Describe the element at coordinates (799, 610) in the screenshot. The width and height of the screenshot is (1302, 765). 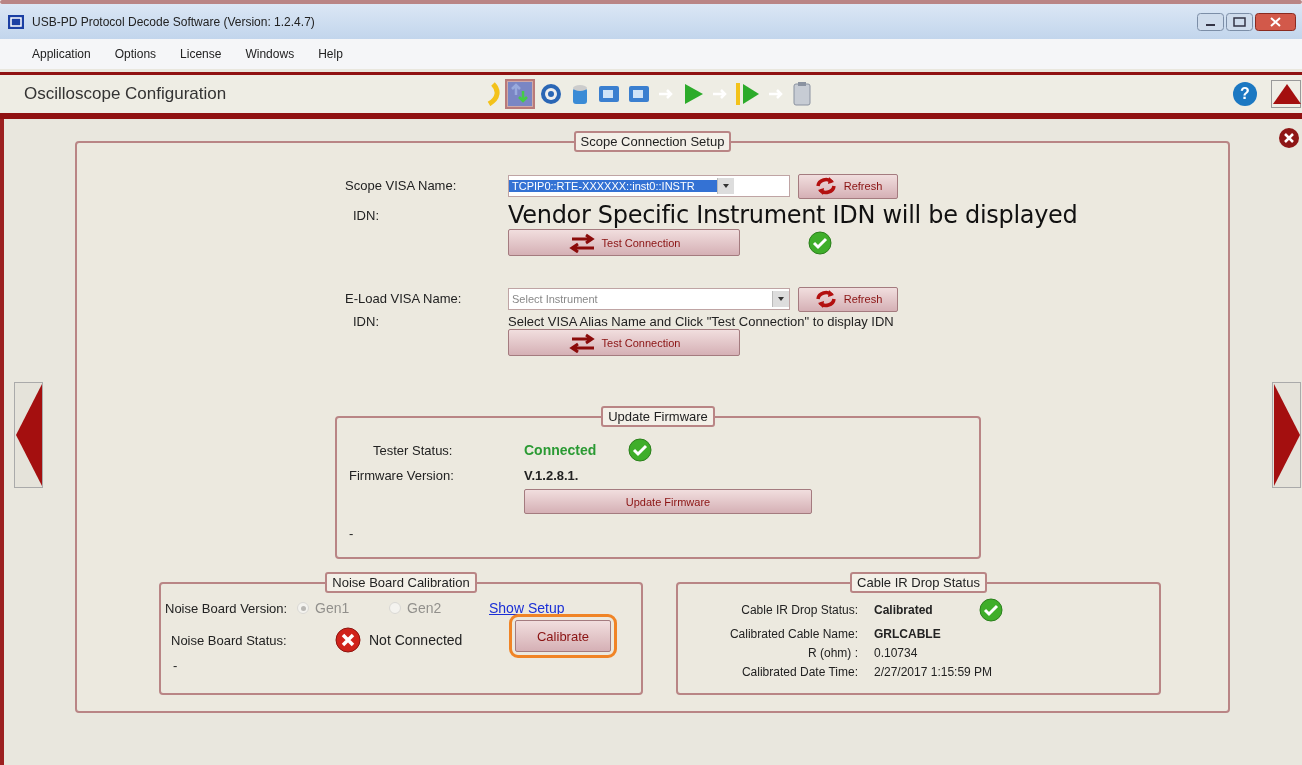
I see `field-label: Cable IR Drop Status:` at that location.